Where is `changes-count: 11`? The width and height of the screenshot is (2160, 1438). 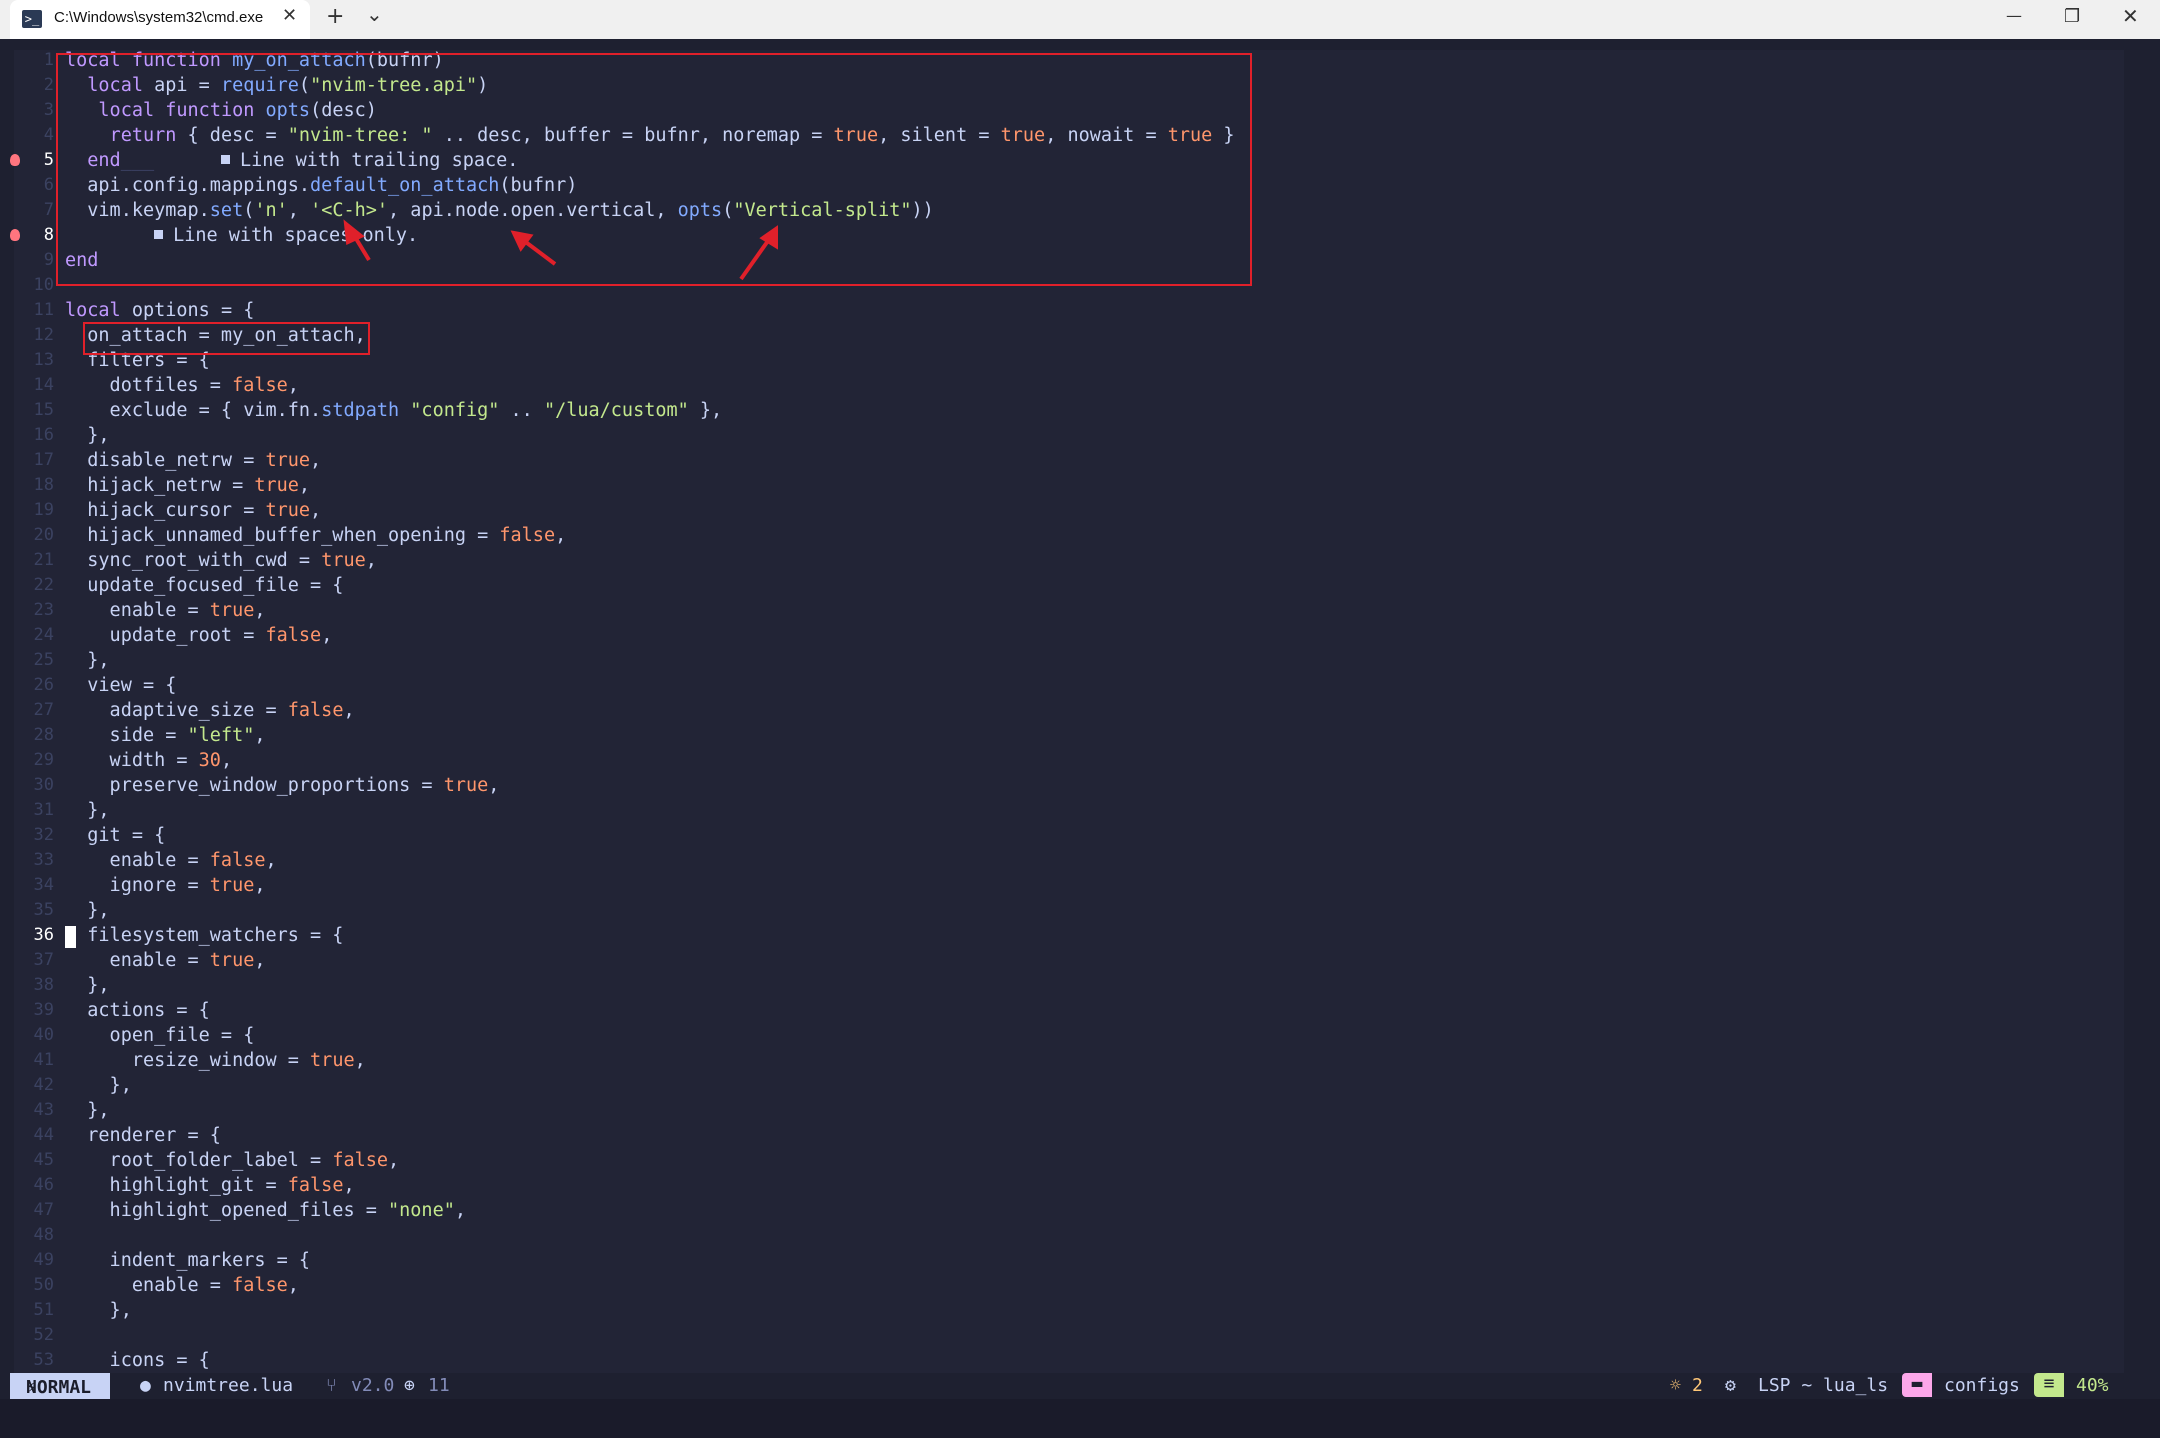
changes-count: 11 is located at coordinates (439, 1385).